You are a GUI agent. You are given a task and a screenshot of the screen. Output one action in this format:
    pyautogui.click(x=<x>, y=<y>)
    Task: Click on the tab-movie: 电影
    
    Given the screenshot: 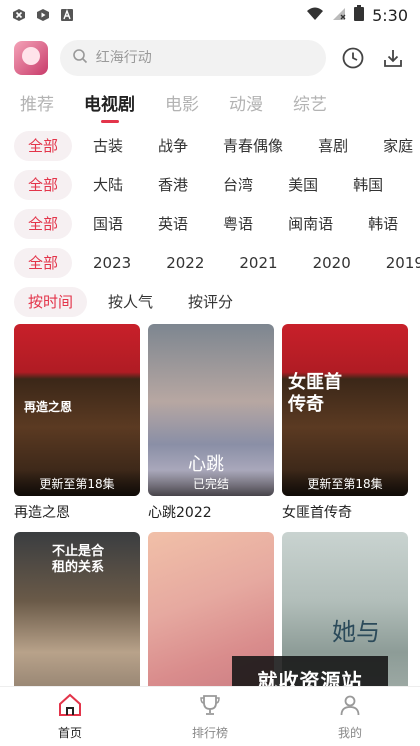 What is the action you would take?
    pyautogui.click(x=182, y=102)
    